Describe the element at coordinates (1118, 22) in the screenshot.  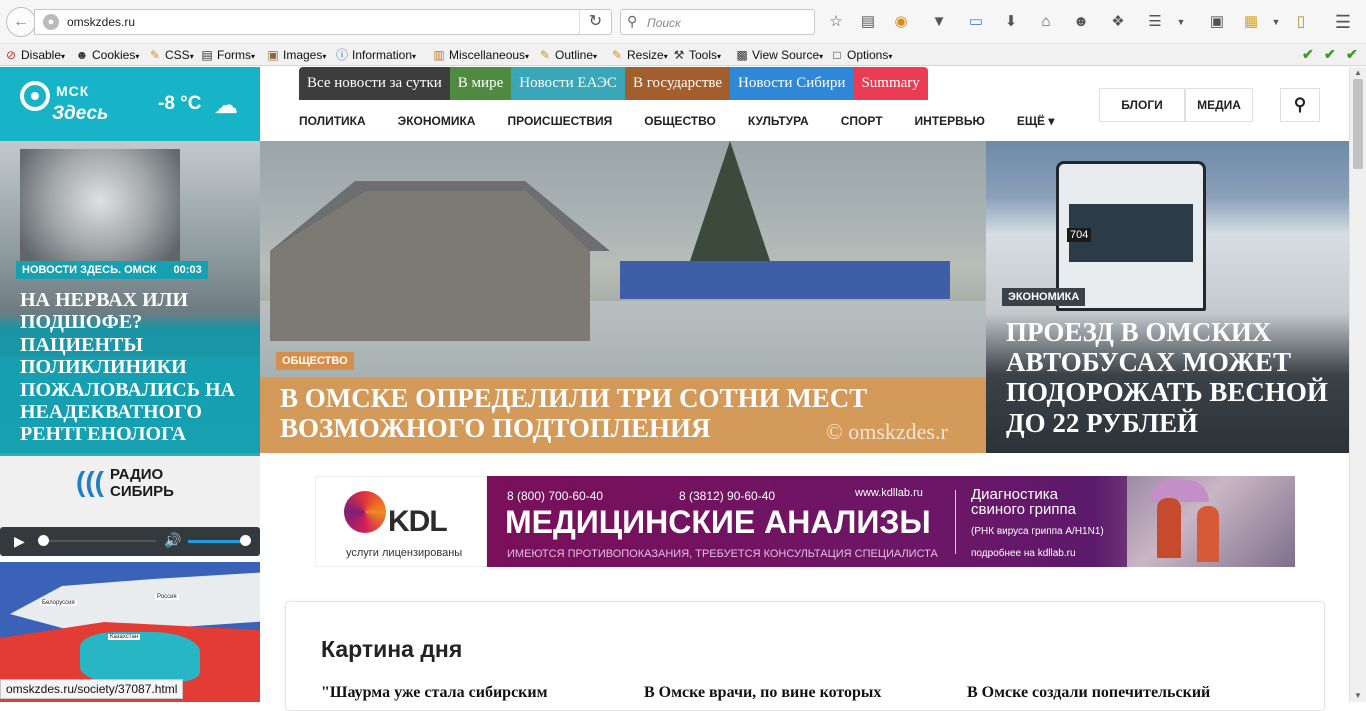
I see `puzzle-icon: ❖` at that location.